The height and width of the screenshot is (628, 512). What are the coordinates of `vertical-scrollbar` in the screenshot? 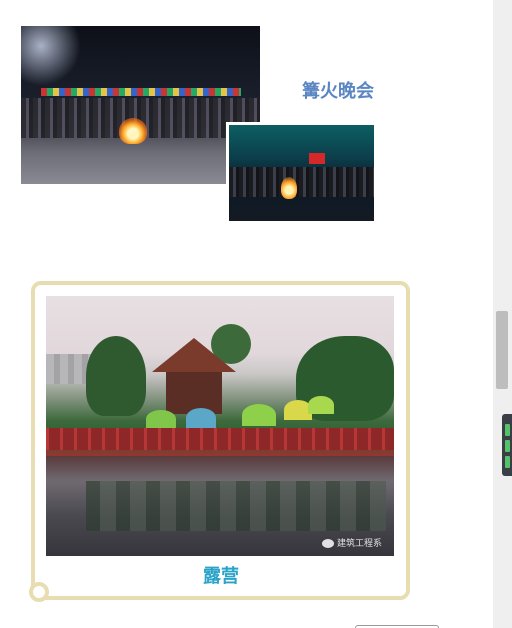 It's located at (502, 314).